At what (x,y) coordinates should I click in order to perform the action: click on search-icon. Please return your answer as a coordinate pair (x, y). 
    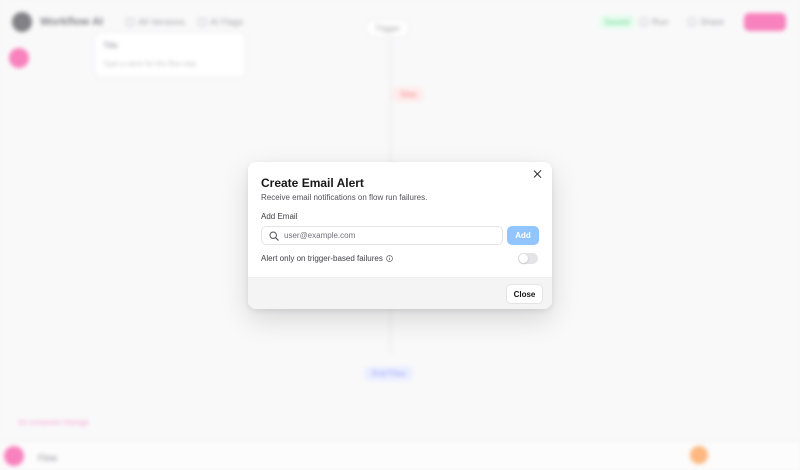
    Looking at the image, I should click on (274, 236).